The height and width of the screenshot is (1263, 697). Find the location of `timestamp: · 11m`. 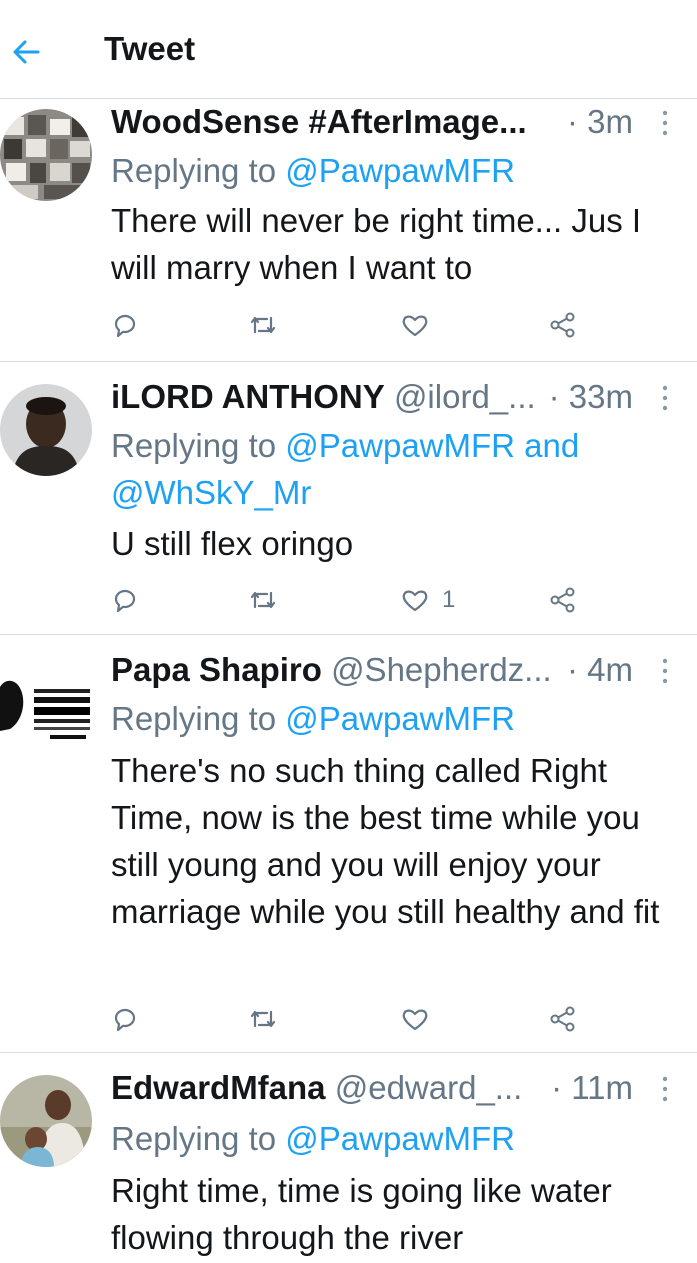

timestamp: · 11m is located at coordinates (592, 1087).